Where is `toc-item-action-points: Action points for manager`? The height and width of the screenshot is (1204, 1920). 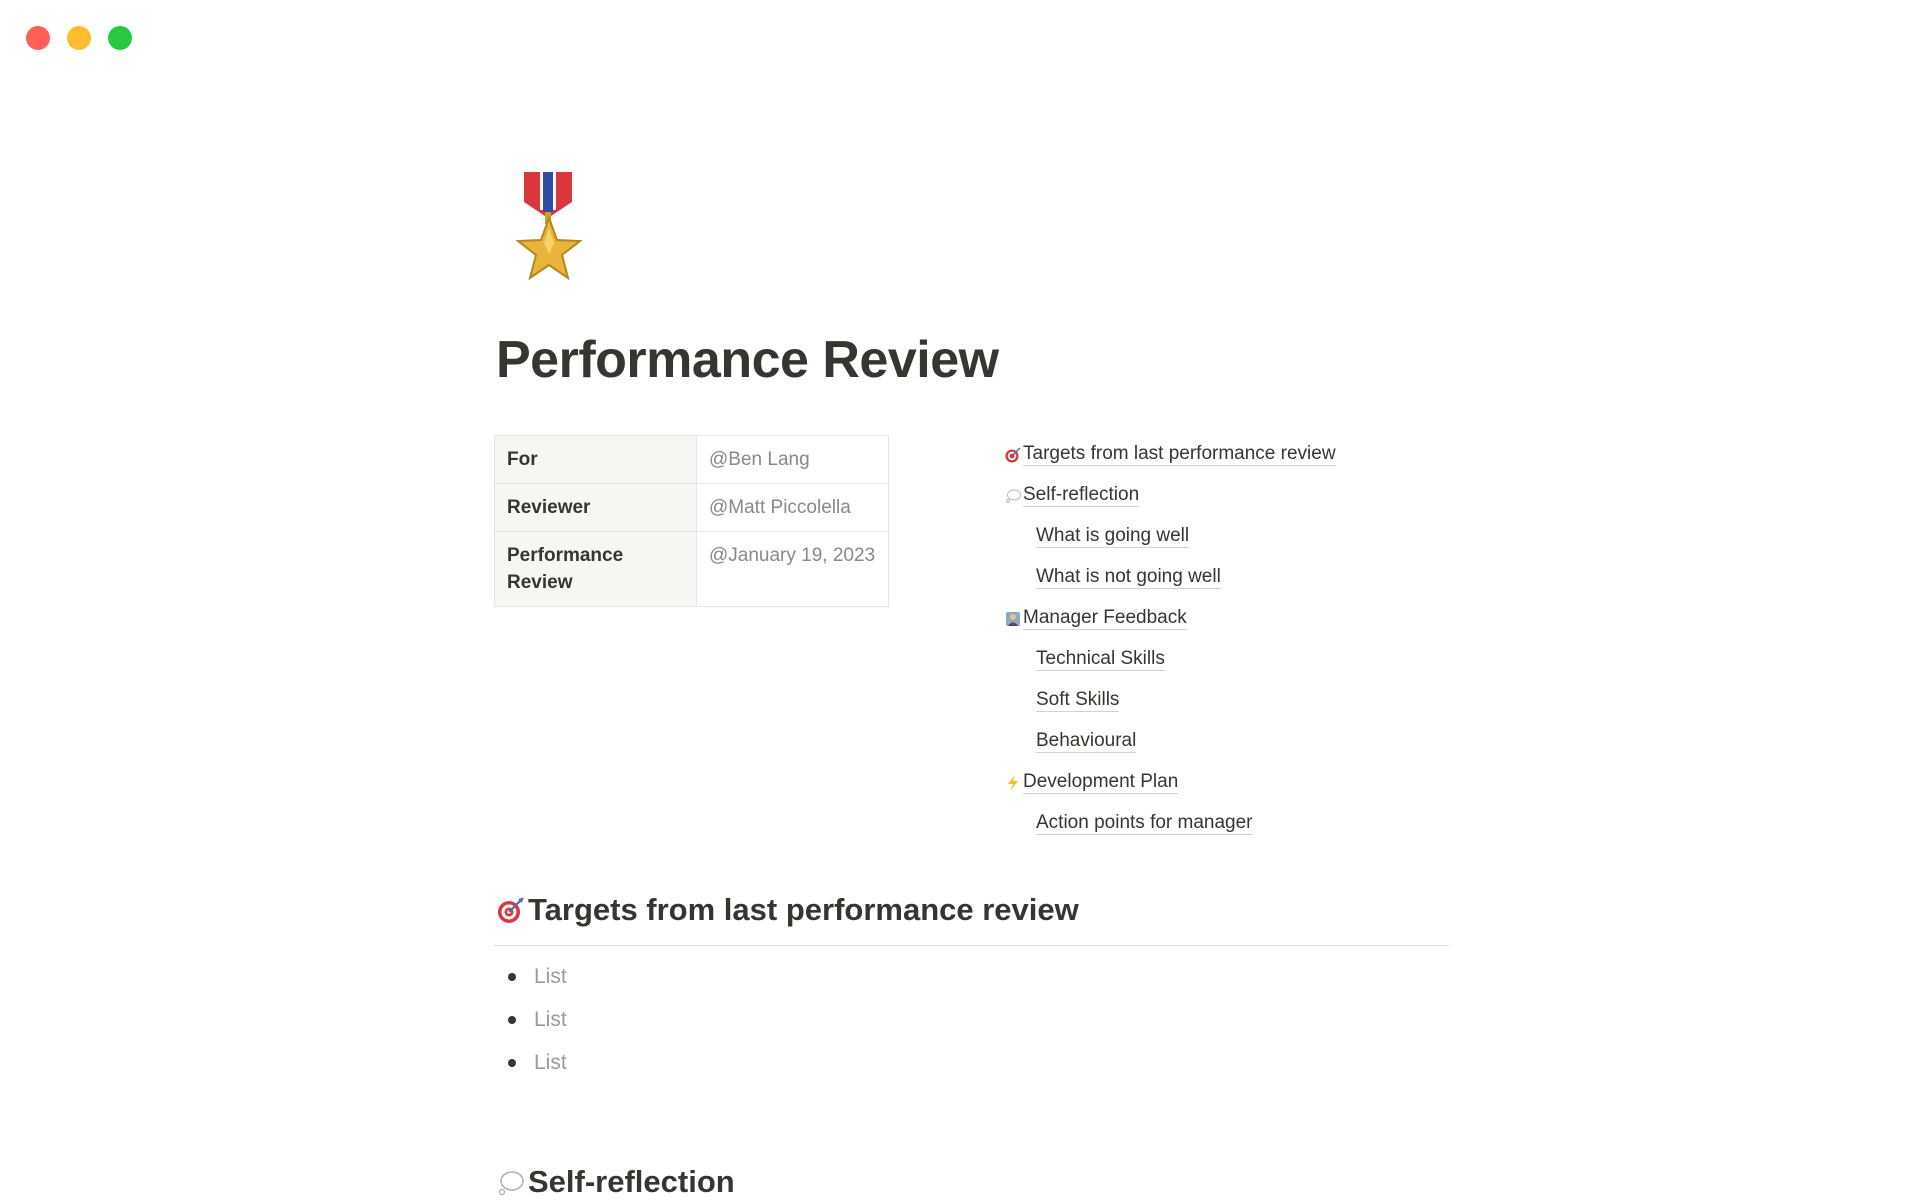 toc-item-action-points: Action points for manager is located at coordinates (1224, 823).